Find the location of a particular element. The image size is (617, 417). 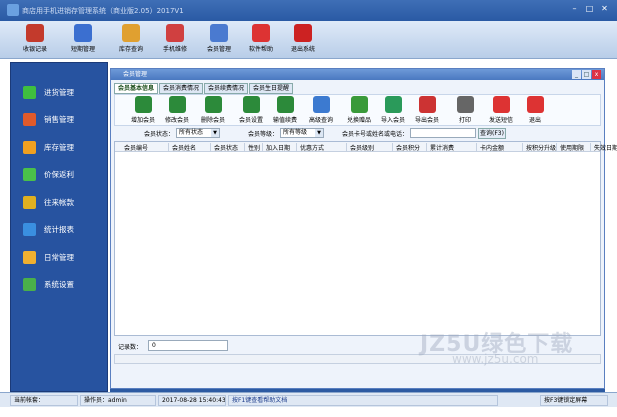

member-button-8: 导出会员 is located at coordinates (427, 110).